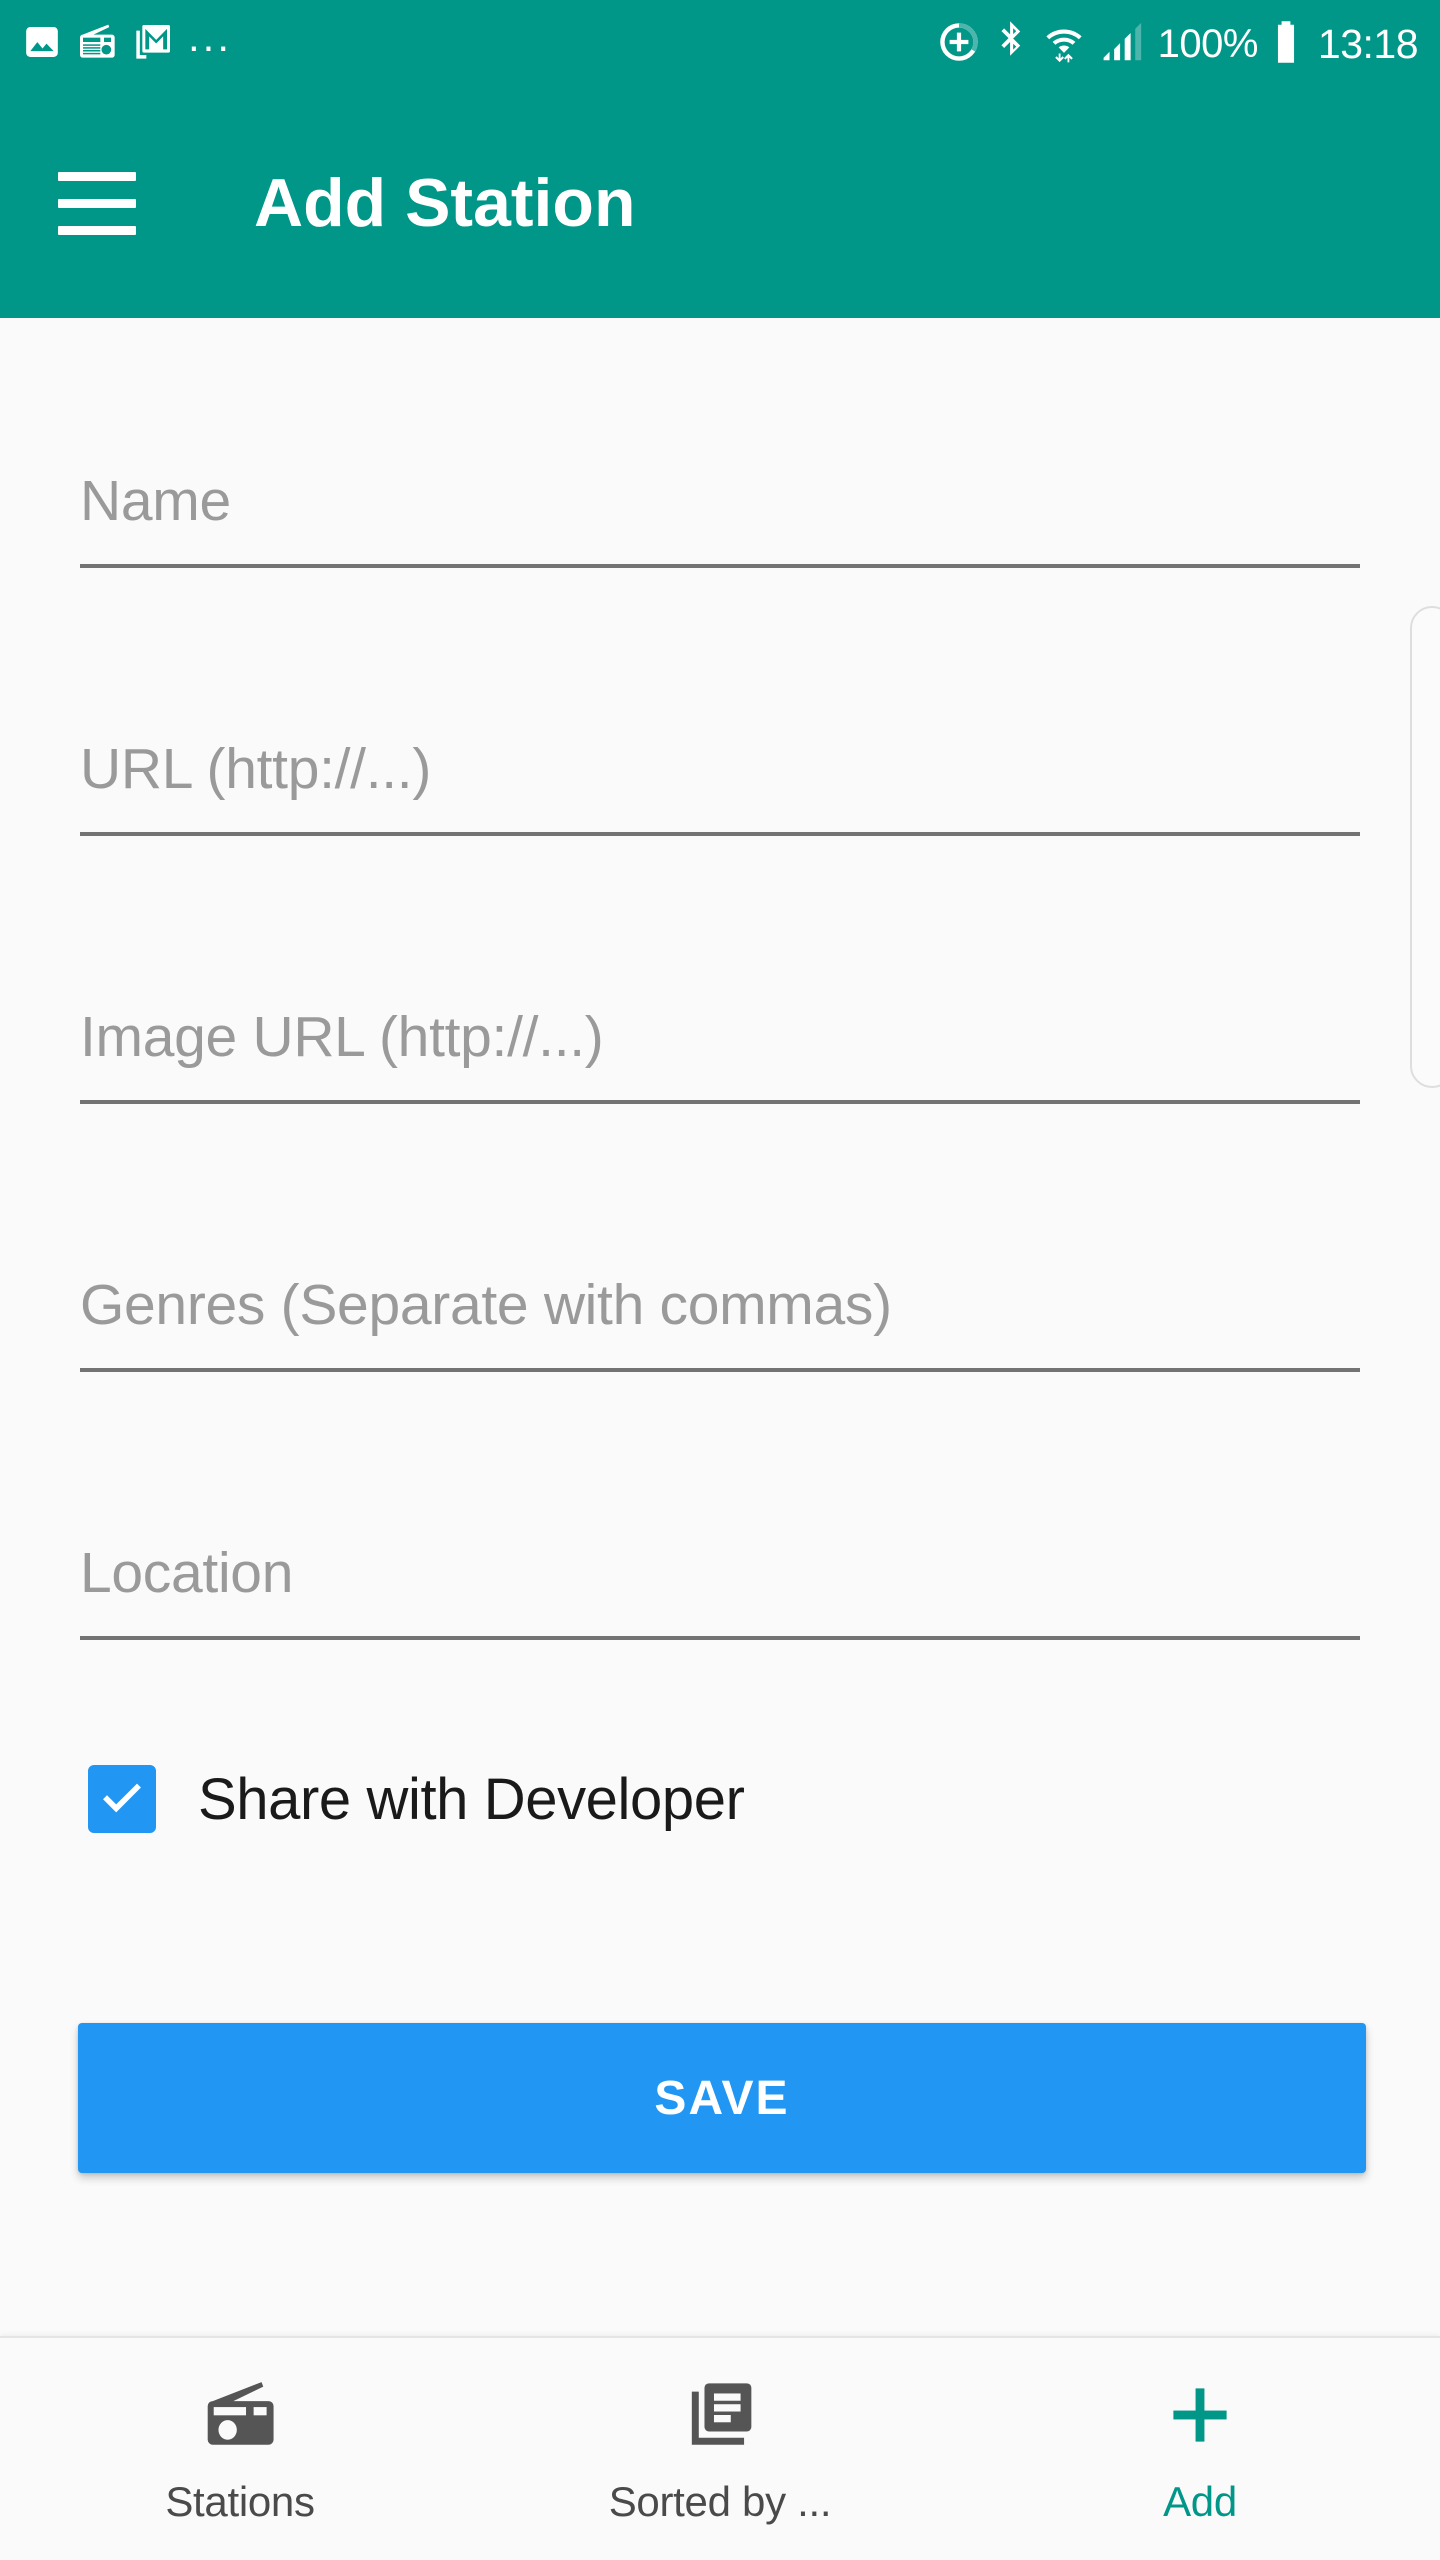  I want to click on nav-item-stations: Stations, so click(240, 2449).